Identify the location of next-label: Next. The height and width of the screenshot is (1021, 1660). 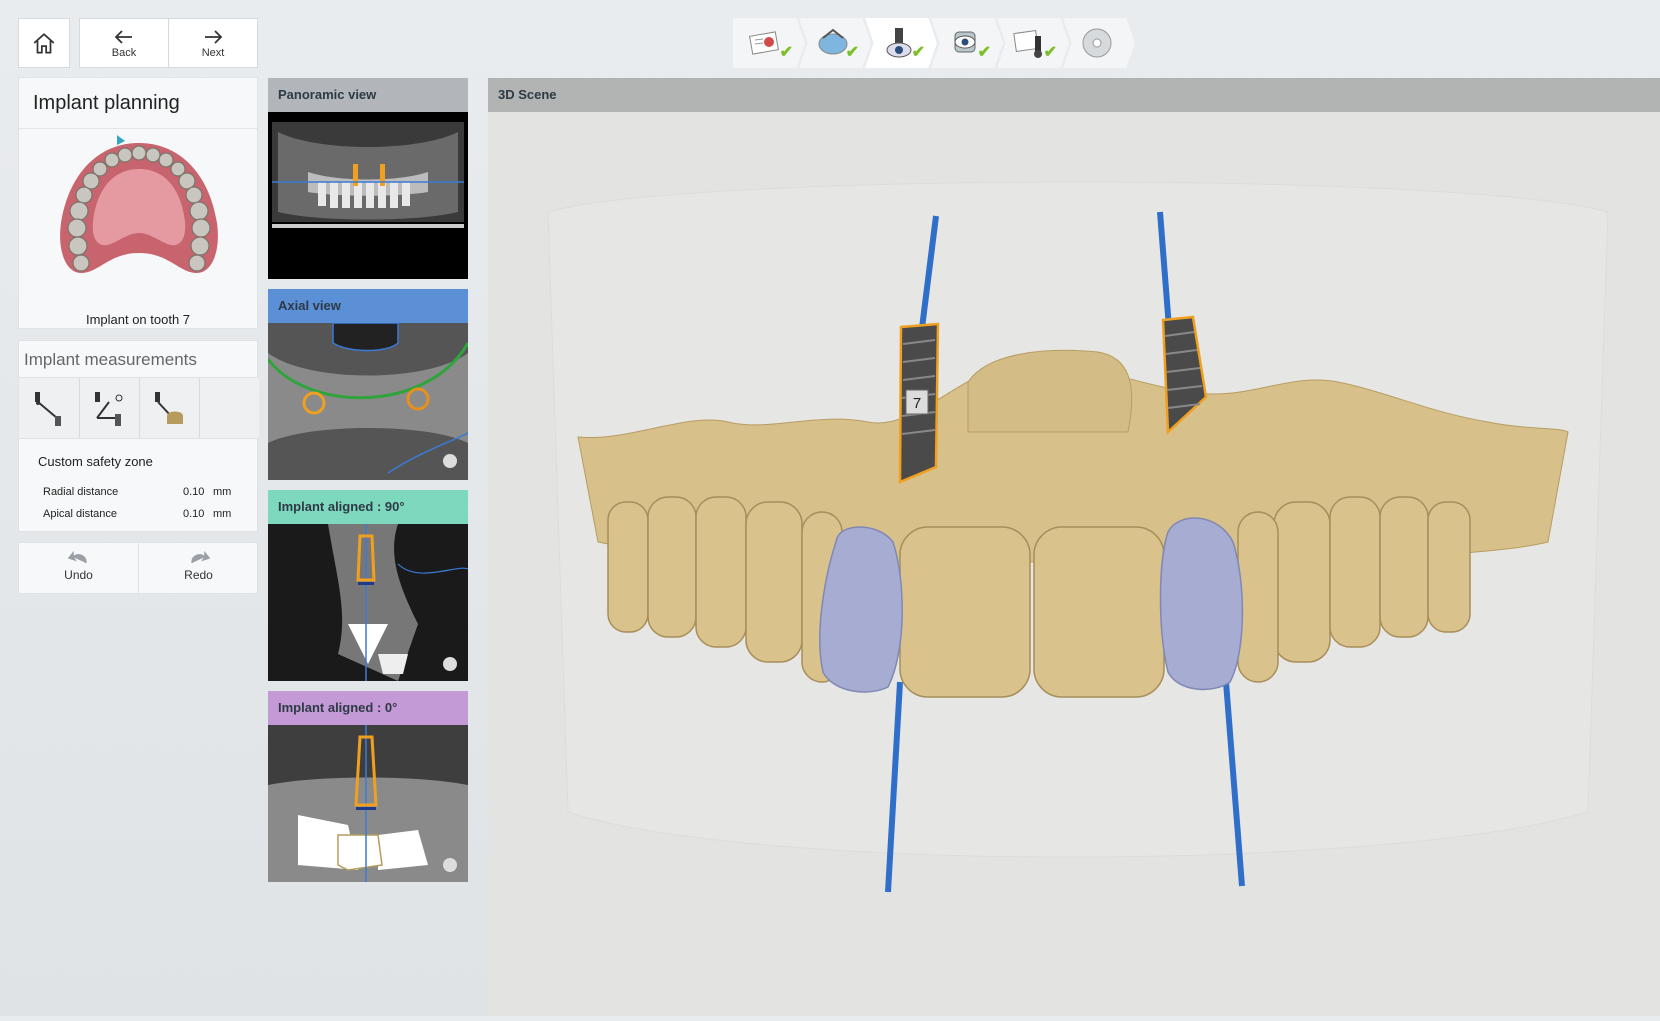
(213, 53).